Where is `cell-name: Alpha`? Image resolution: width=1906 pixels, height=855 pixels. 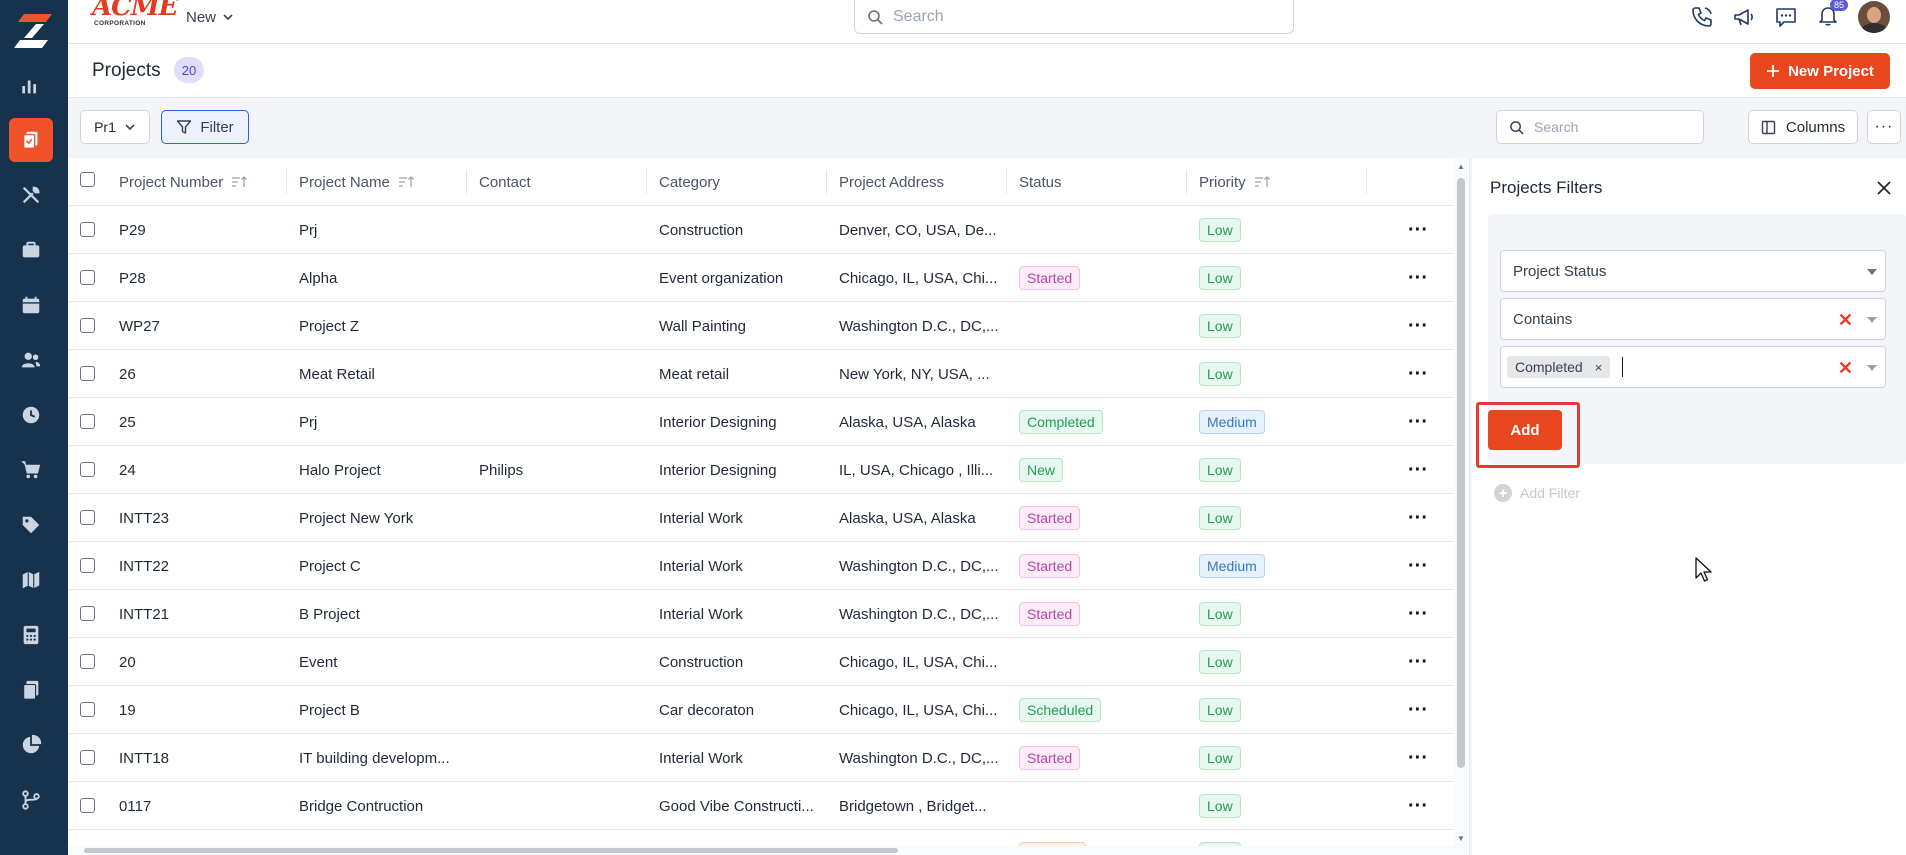
cell-name: Alpha is located at coordinates (384, 278).